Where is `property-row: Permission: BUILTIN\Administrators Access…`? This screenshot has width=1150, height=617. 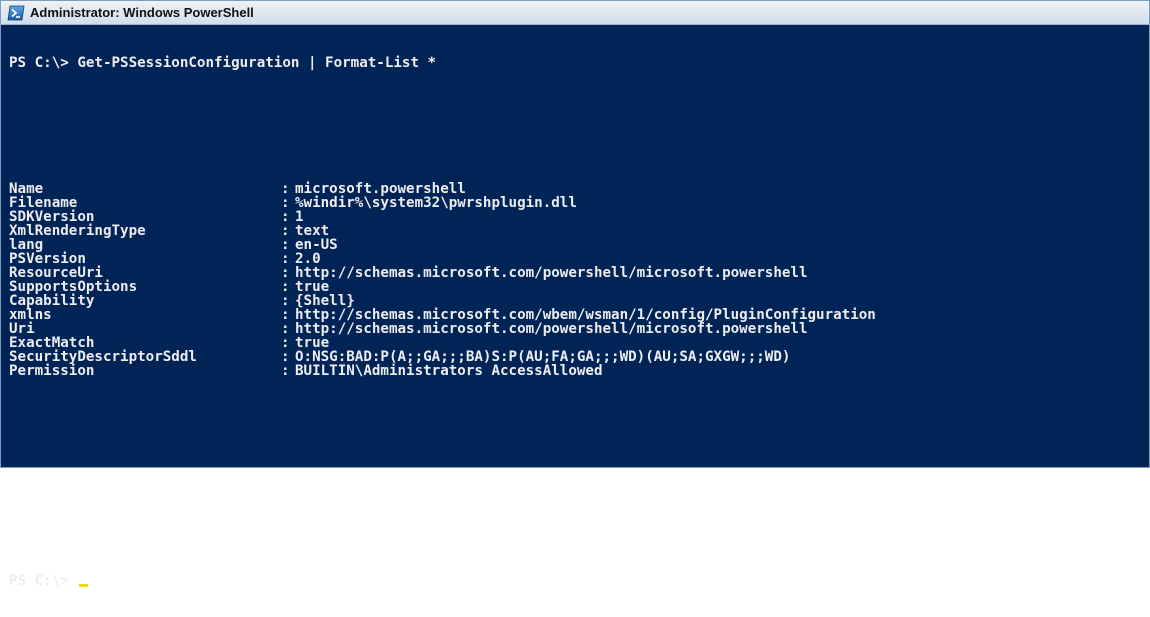
property-row: Permission: BUILTIN\Administrators Access… is located at coordinates (575, 371).